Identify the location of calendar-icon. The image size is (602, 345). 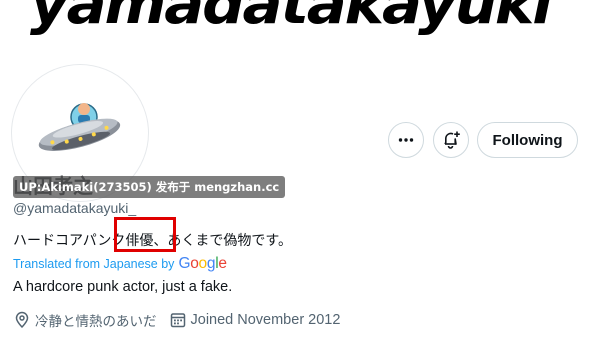
(177, 320).